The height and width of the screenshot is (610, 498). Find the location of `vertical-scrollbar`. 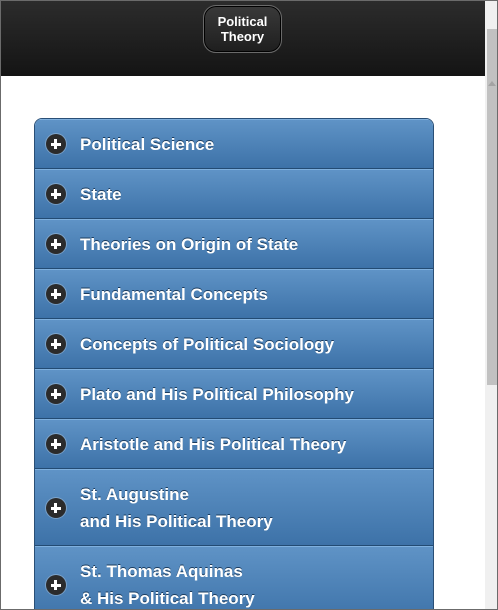

vertical-scrollbar is located at coordinates (491, 305).